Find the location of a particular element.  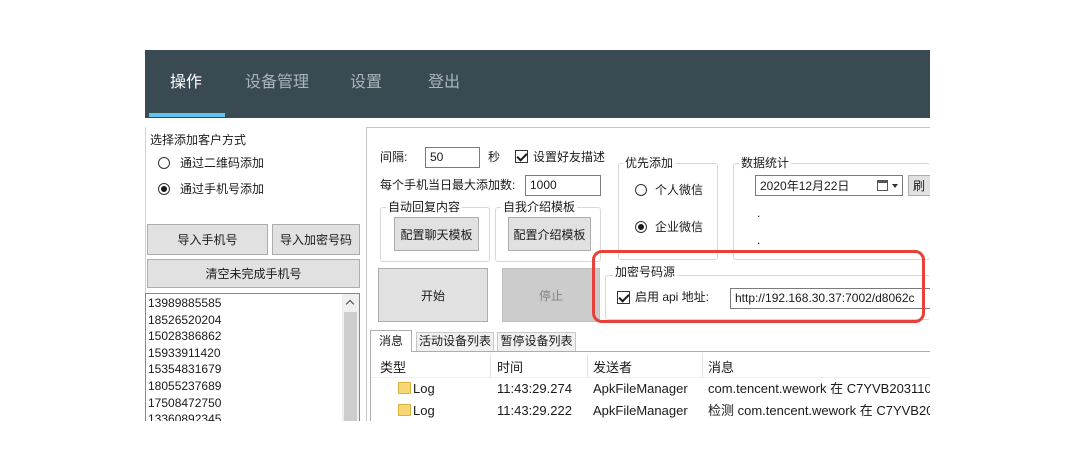

tab-messages: 消息 is located at coordinates (391, 341).